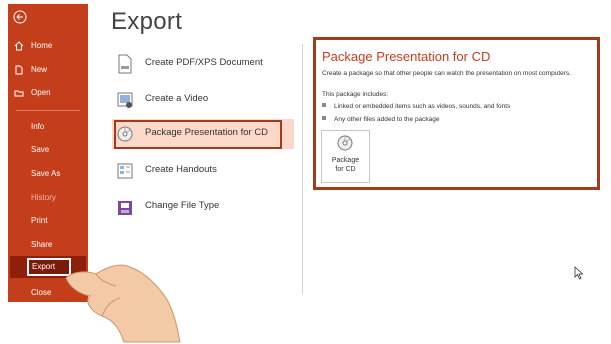 The width and height of the screenshot is (611, 344). I want to click on sidebar-item-save: Save, so click(48, 150).